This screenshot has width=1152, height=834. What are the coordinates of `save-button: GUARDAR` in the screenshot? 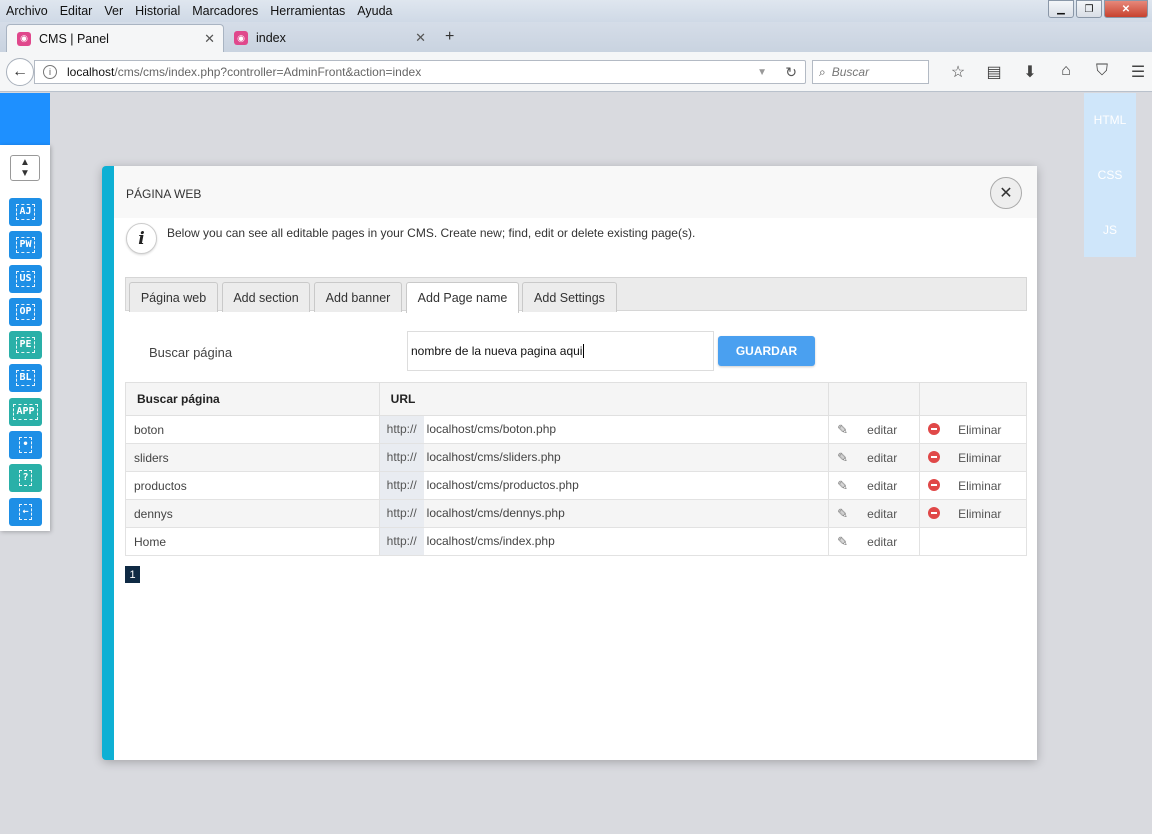 It's located at (766, 351).